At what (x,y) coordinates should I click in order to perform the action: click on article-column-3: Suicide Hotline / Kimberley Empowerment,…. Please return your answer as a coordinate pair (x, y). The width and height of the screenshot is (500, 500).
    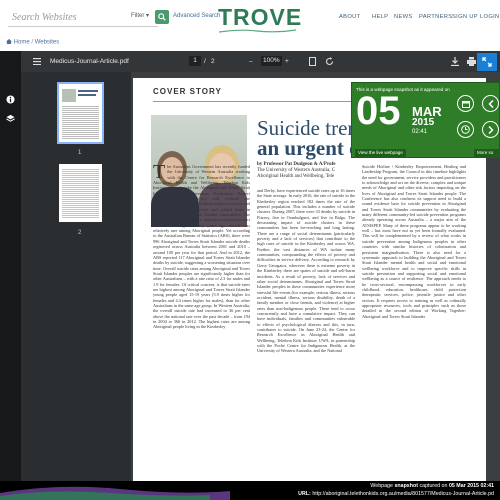
    Looking at the image, I should click on (414, 241).